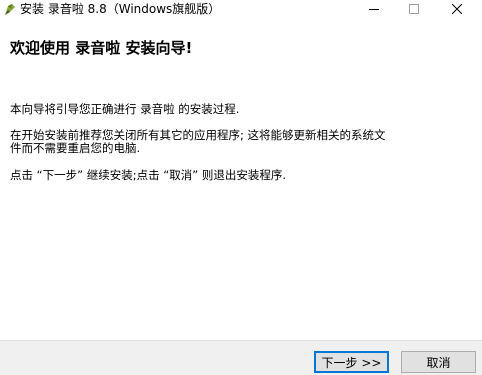 The height and width of the screenshot is (375, 482). Describe the element at coordinates (438, 362) in the screenshot. I see `cancel-button: 取消` at that location.